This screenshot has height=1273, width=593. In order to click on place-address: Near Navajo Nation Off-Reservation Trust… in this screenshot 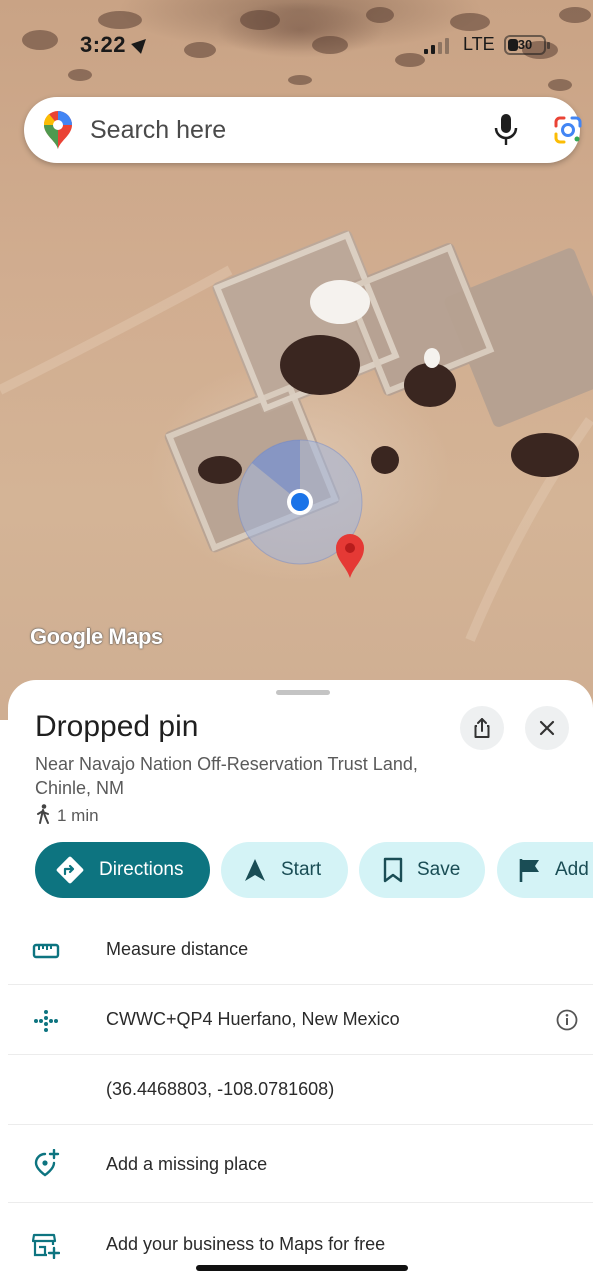, I will do `click(226, 776)`.